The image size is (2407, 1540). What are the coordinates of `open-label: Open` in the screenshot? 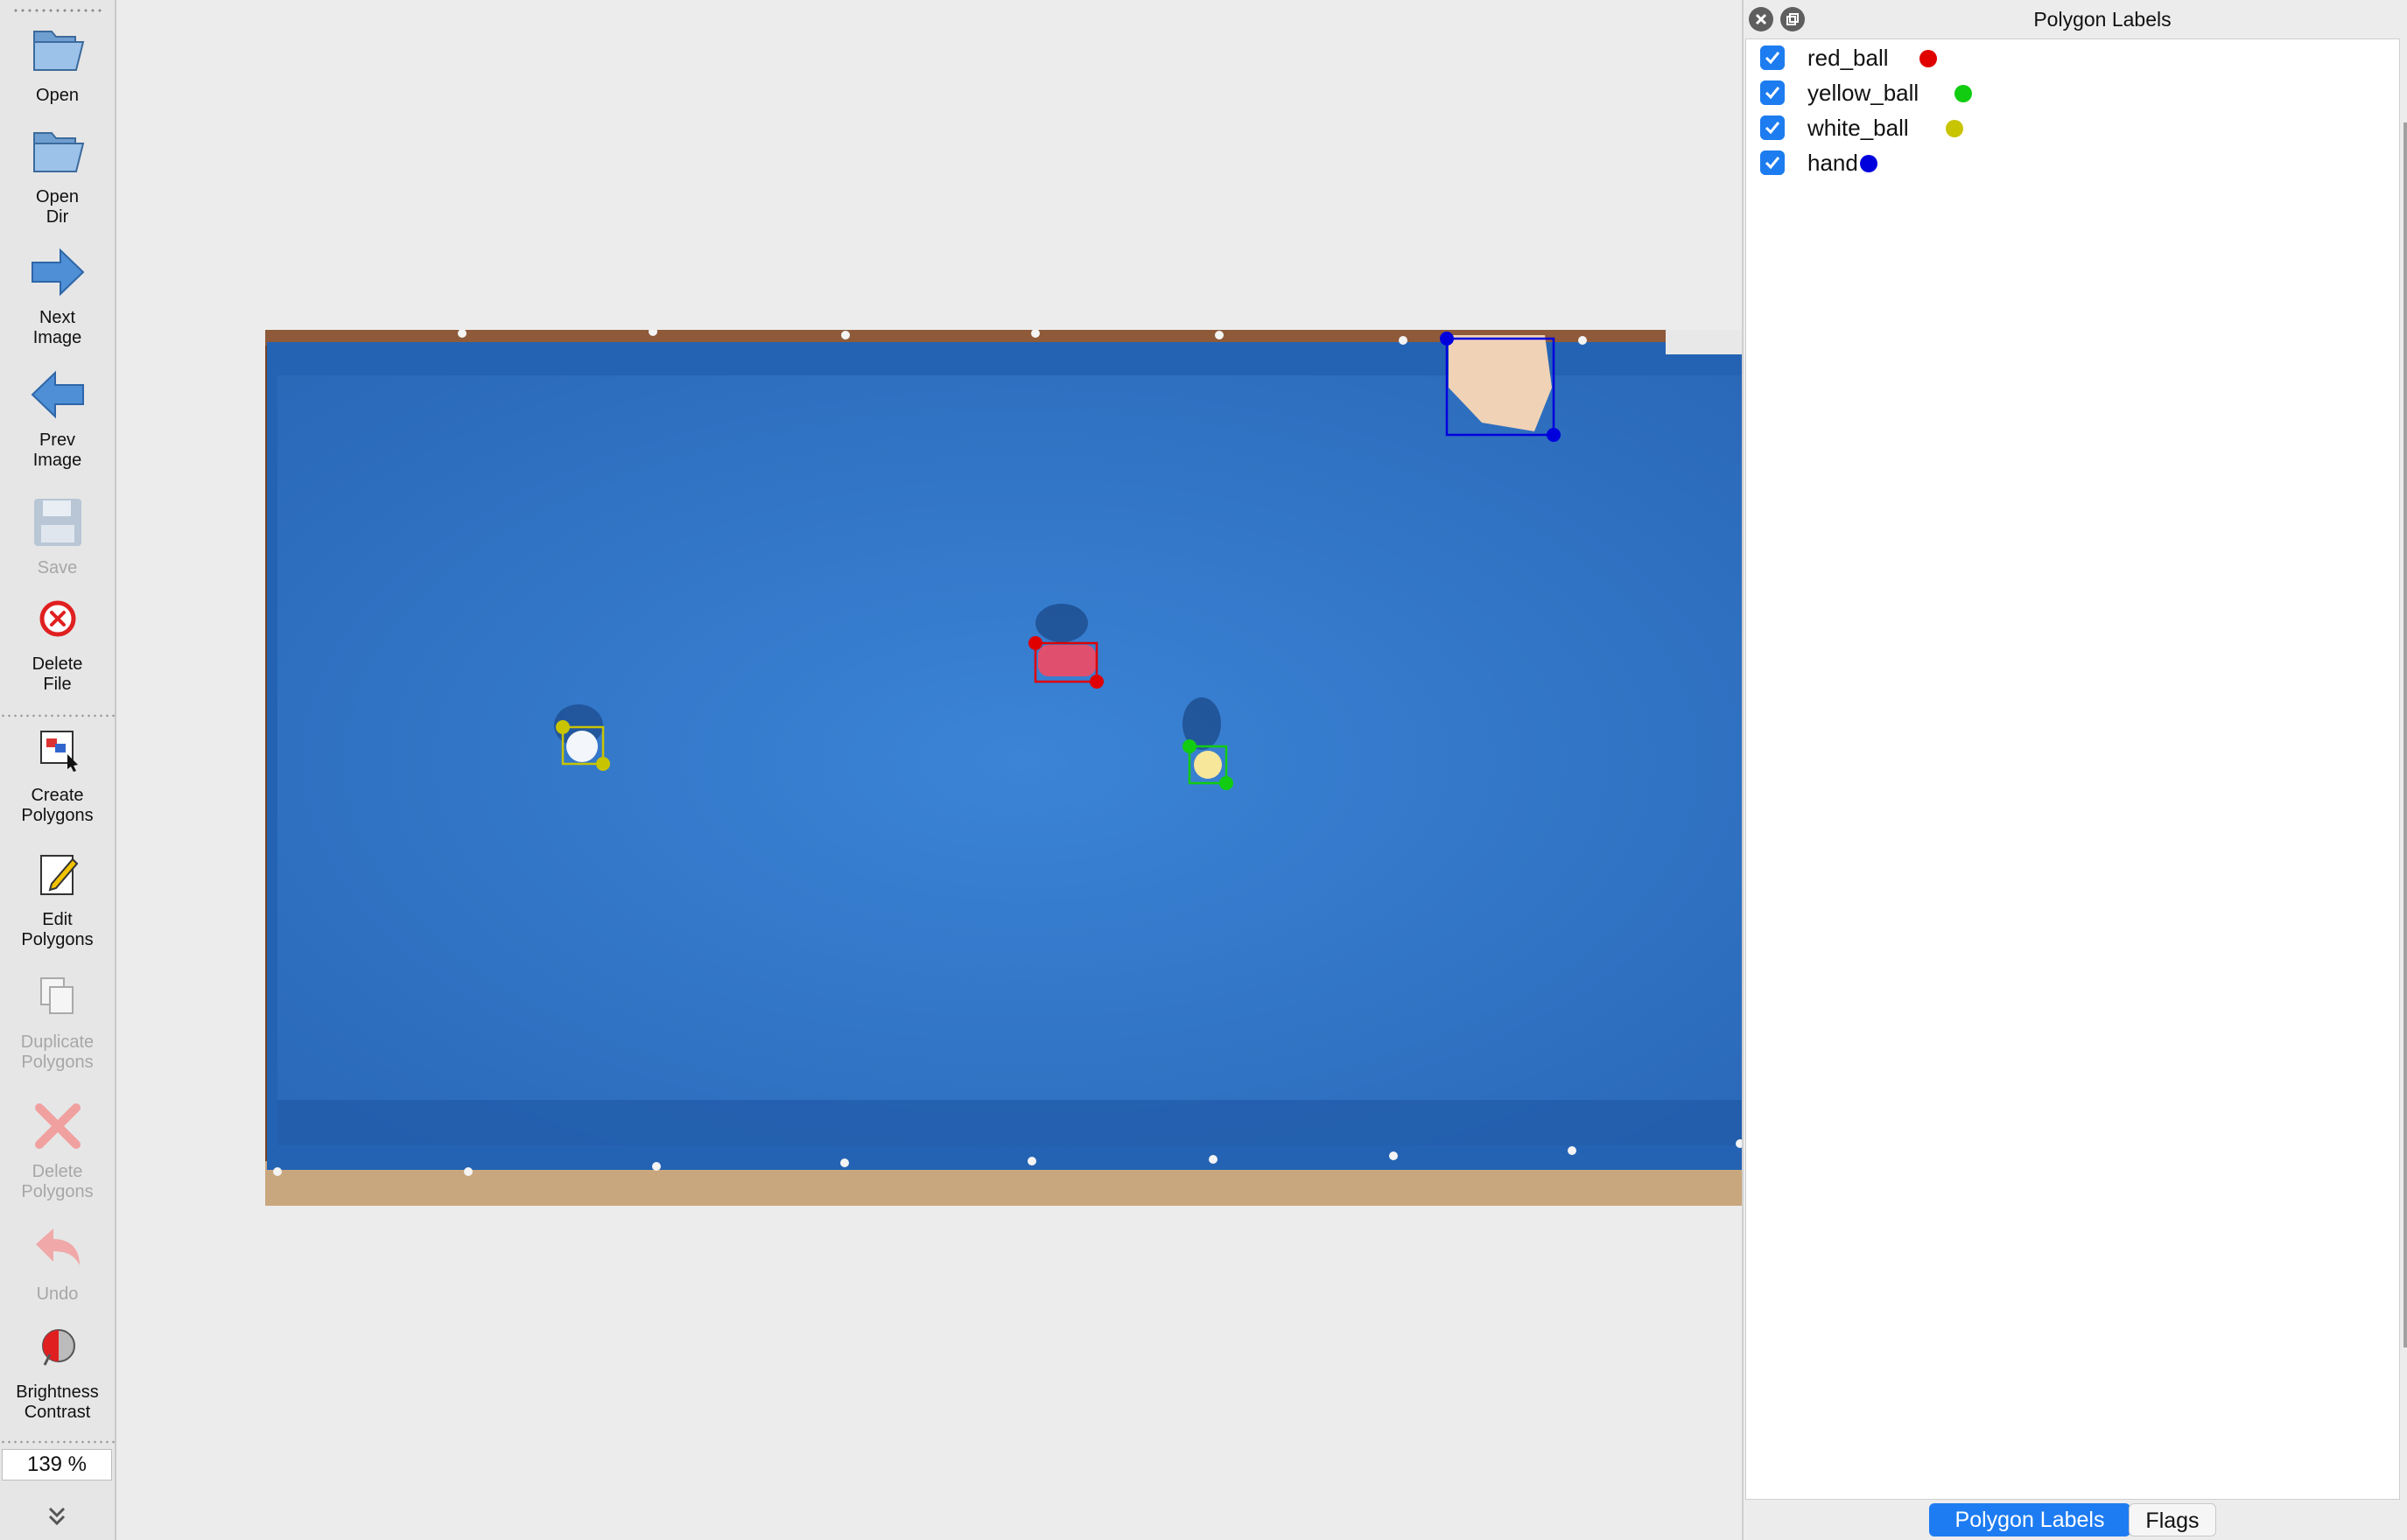 It's located at (57, 95).